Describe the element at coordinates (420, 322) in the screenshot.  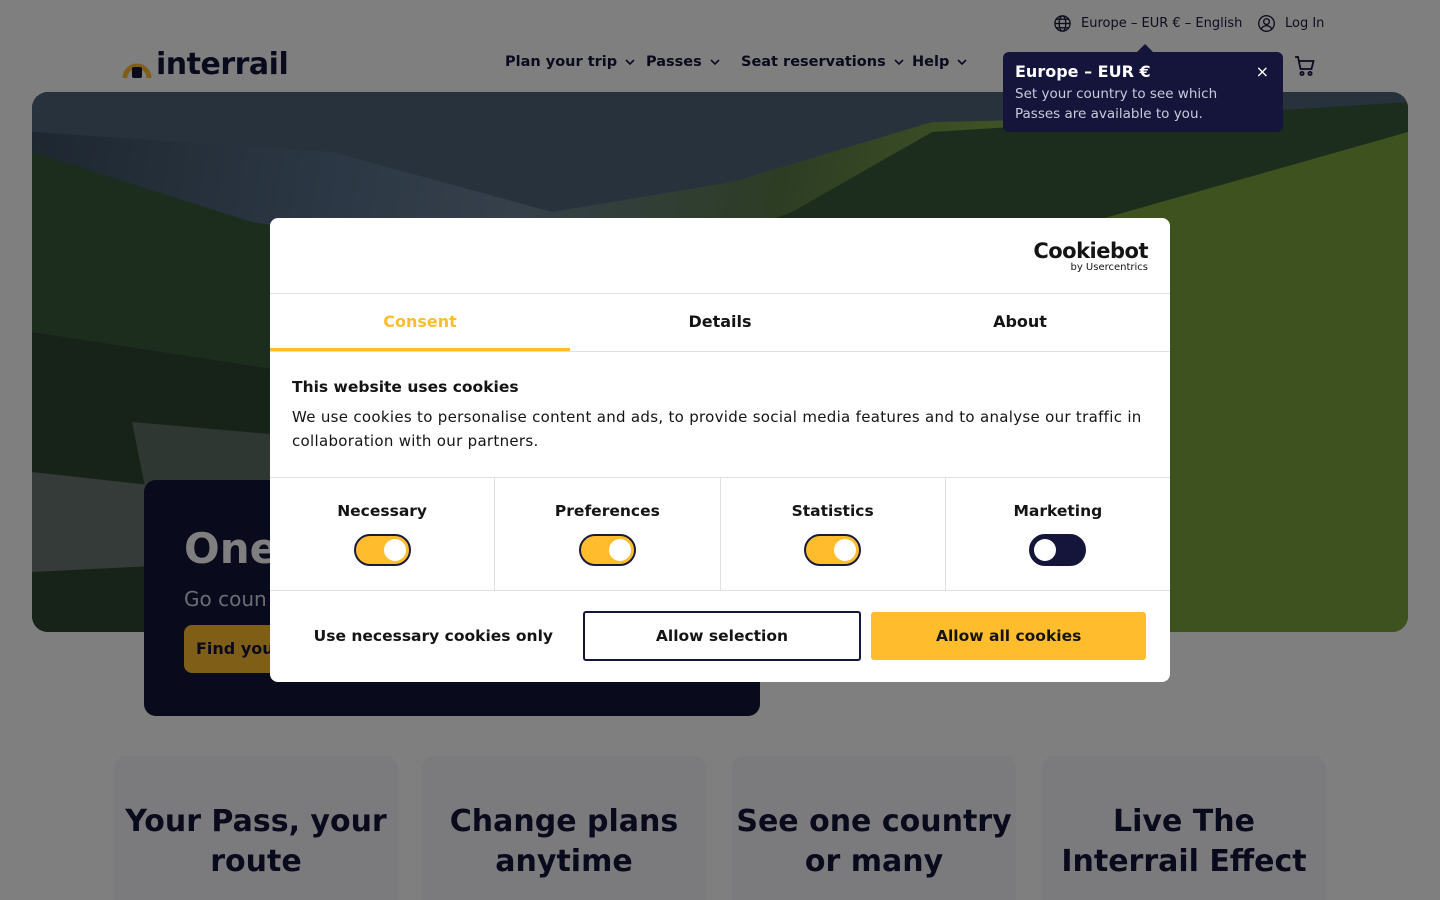
I see `tab-consent: Consent` at that location.